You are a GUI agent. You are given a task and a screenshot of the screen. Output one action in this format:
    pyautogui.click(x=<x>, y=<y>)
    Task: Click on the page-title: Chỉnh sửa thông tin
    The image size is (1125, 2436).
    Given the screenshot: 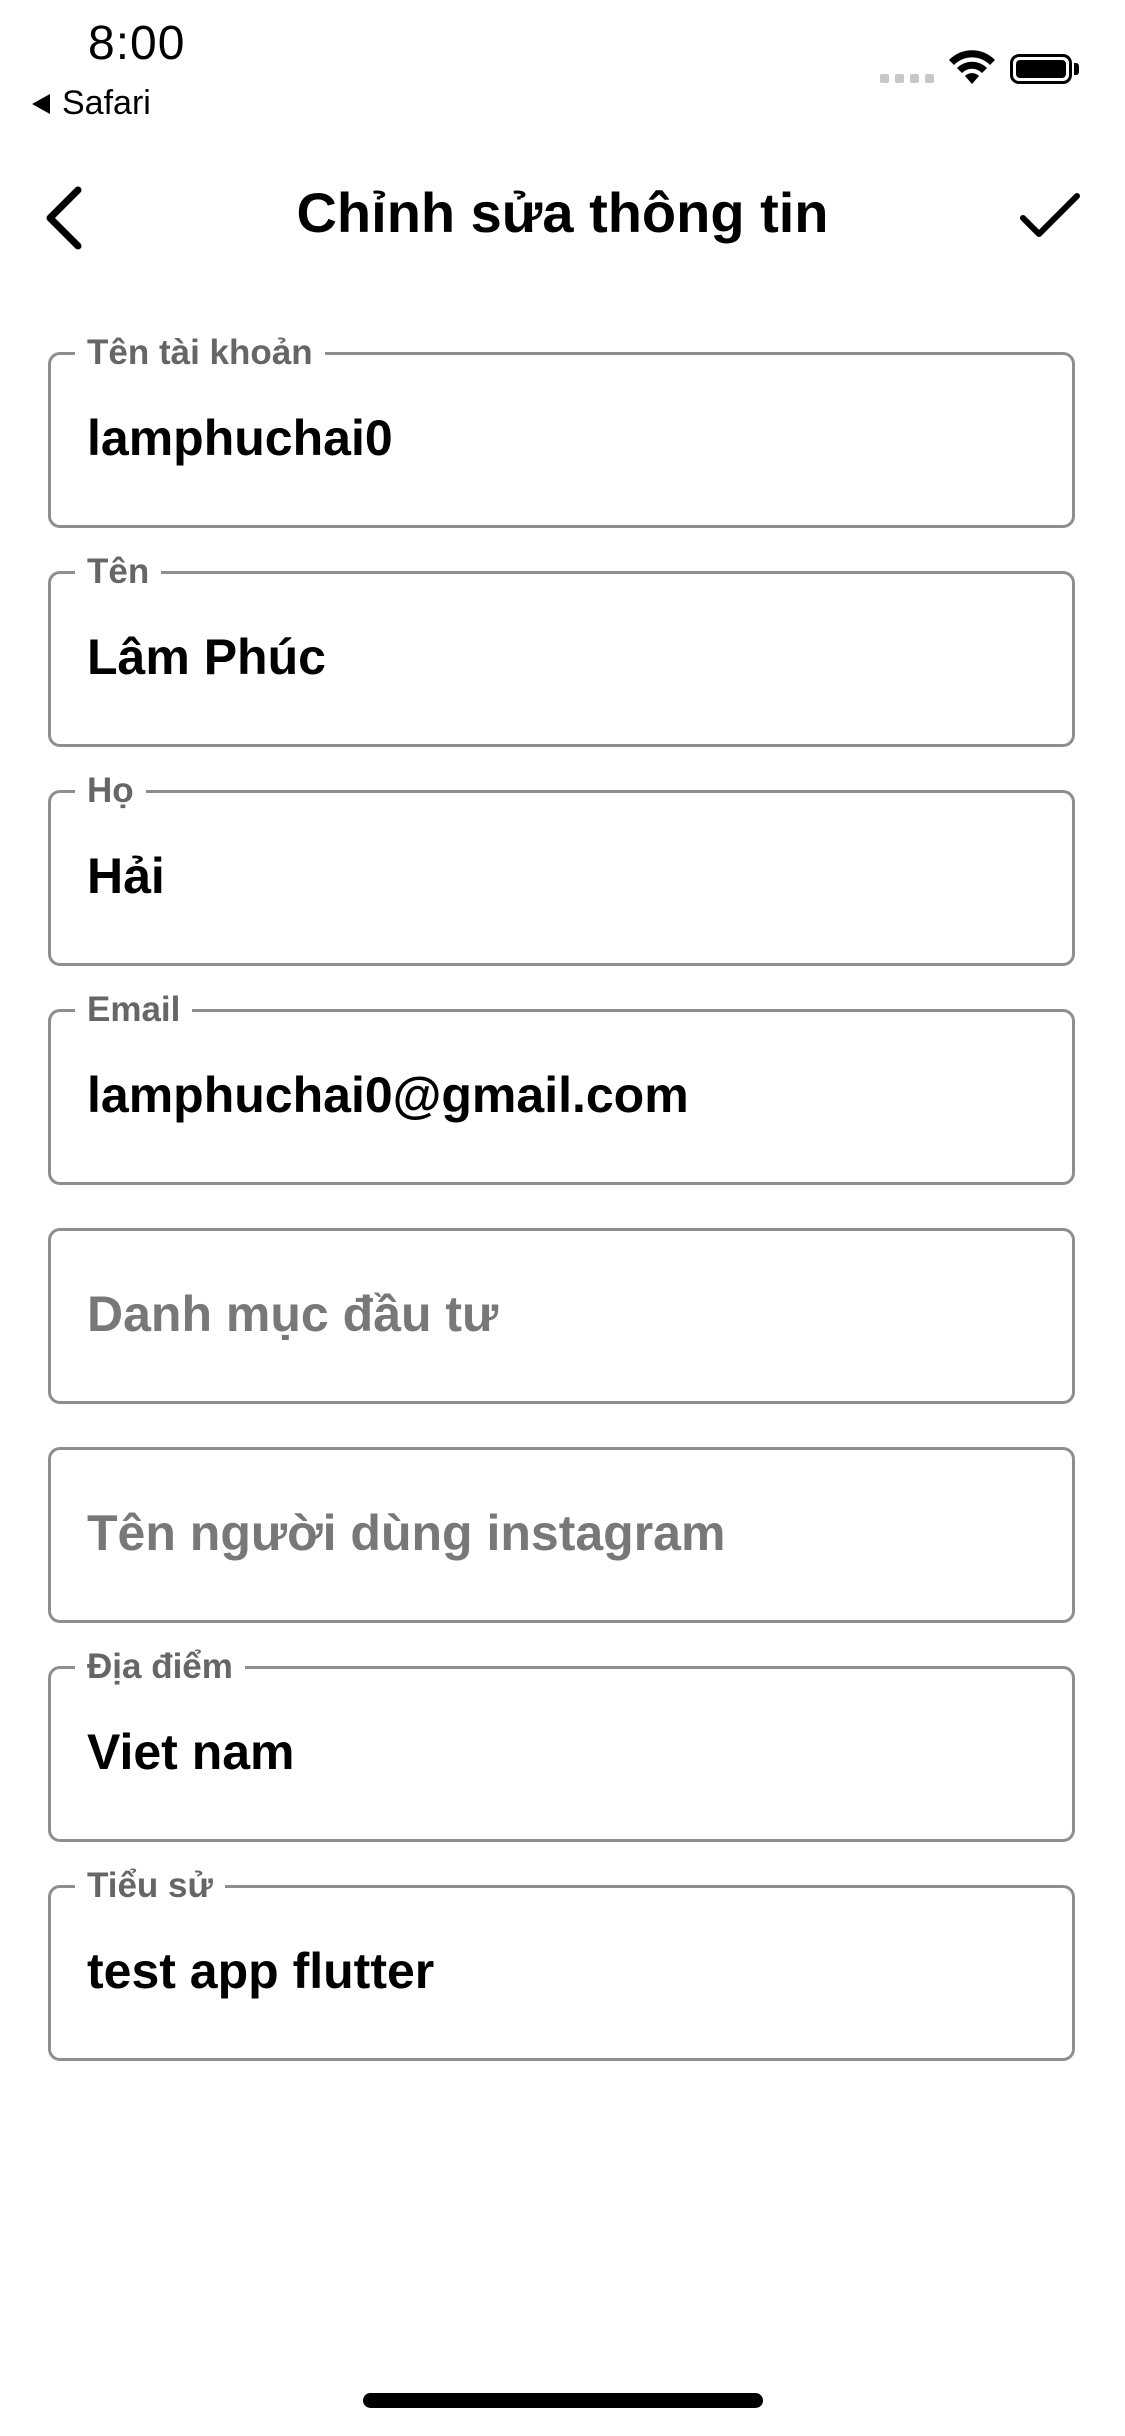 What is the action you would take?
    pyautogui.click(x=562, y=212)
    